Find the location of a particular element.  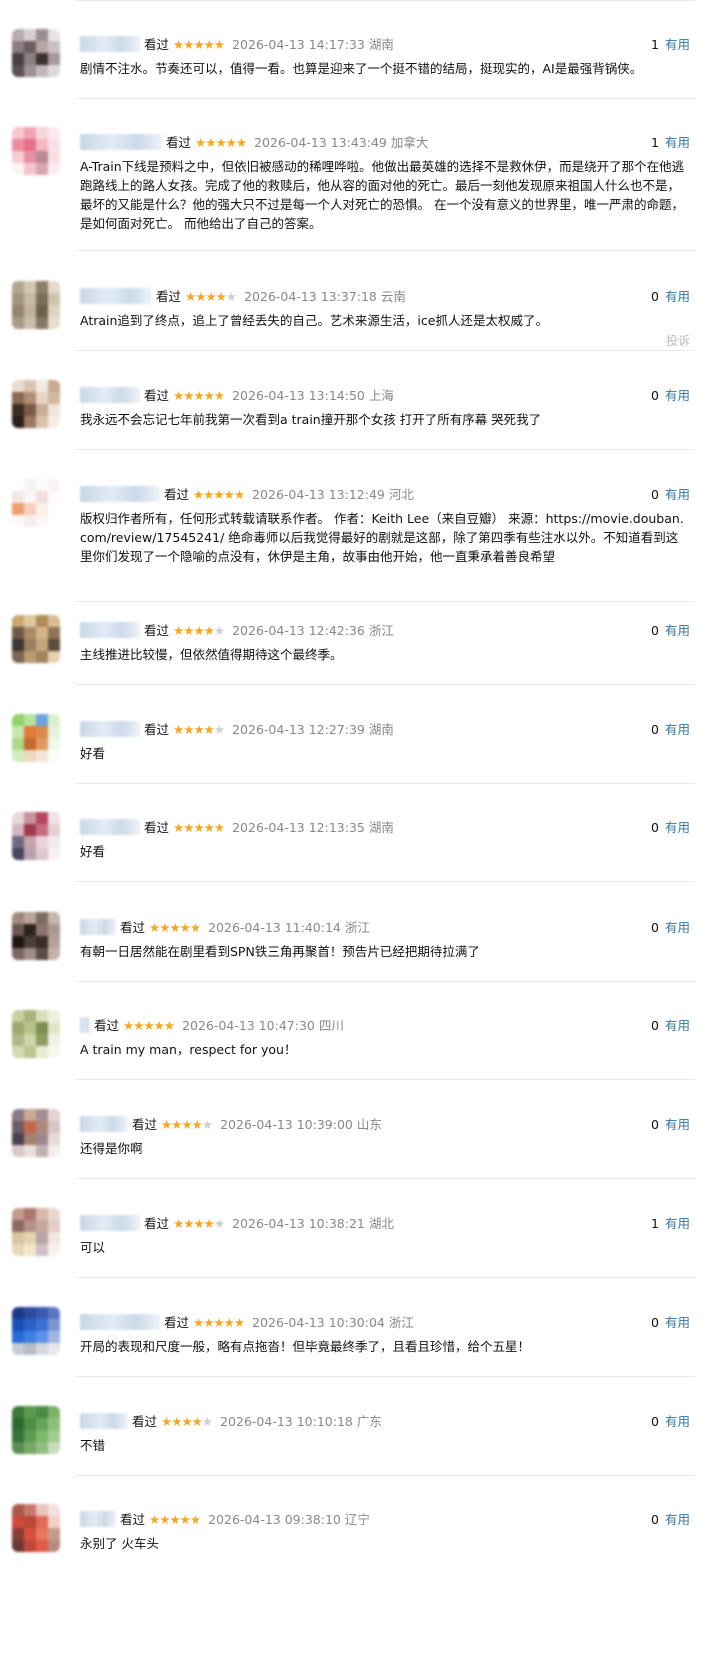

report-link: 投诉 is located at coordinates (678, 340).